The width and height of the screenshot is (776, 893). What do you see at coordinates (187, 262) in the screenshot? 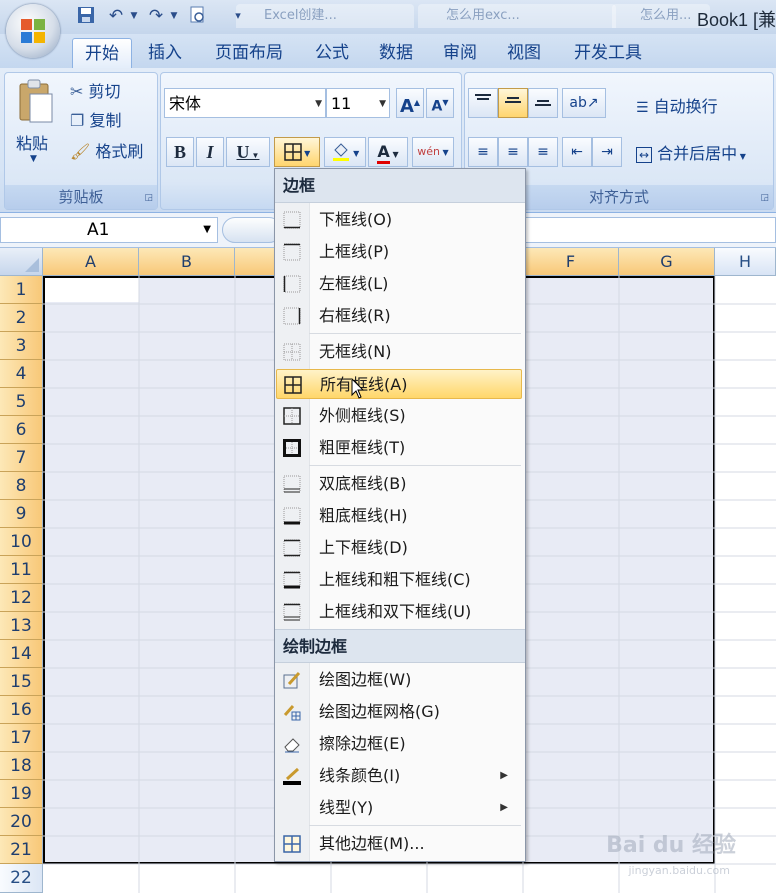
I see `column-header: B` at bounding box center [187, 262].